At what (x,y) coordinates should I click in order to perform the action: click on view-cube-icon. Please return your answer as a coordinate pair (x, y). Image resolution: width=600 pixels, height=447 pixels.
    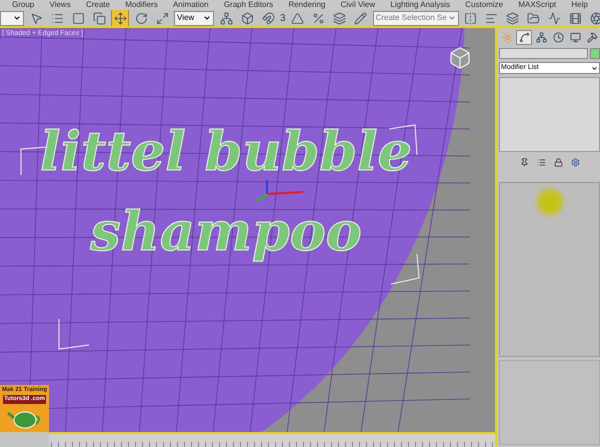
    Looking at the image, I should click on (460, 58).